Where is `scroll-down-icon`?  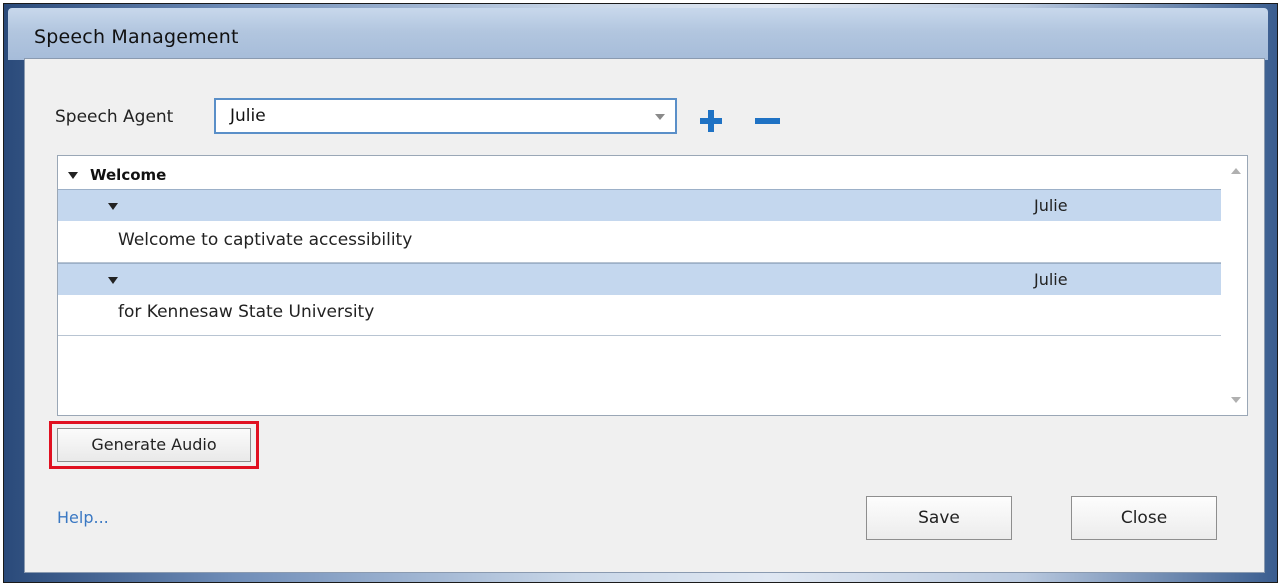
scroll-down-icon is located at coordinates (1236, 400).